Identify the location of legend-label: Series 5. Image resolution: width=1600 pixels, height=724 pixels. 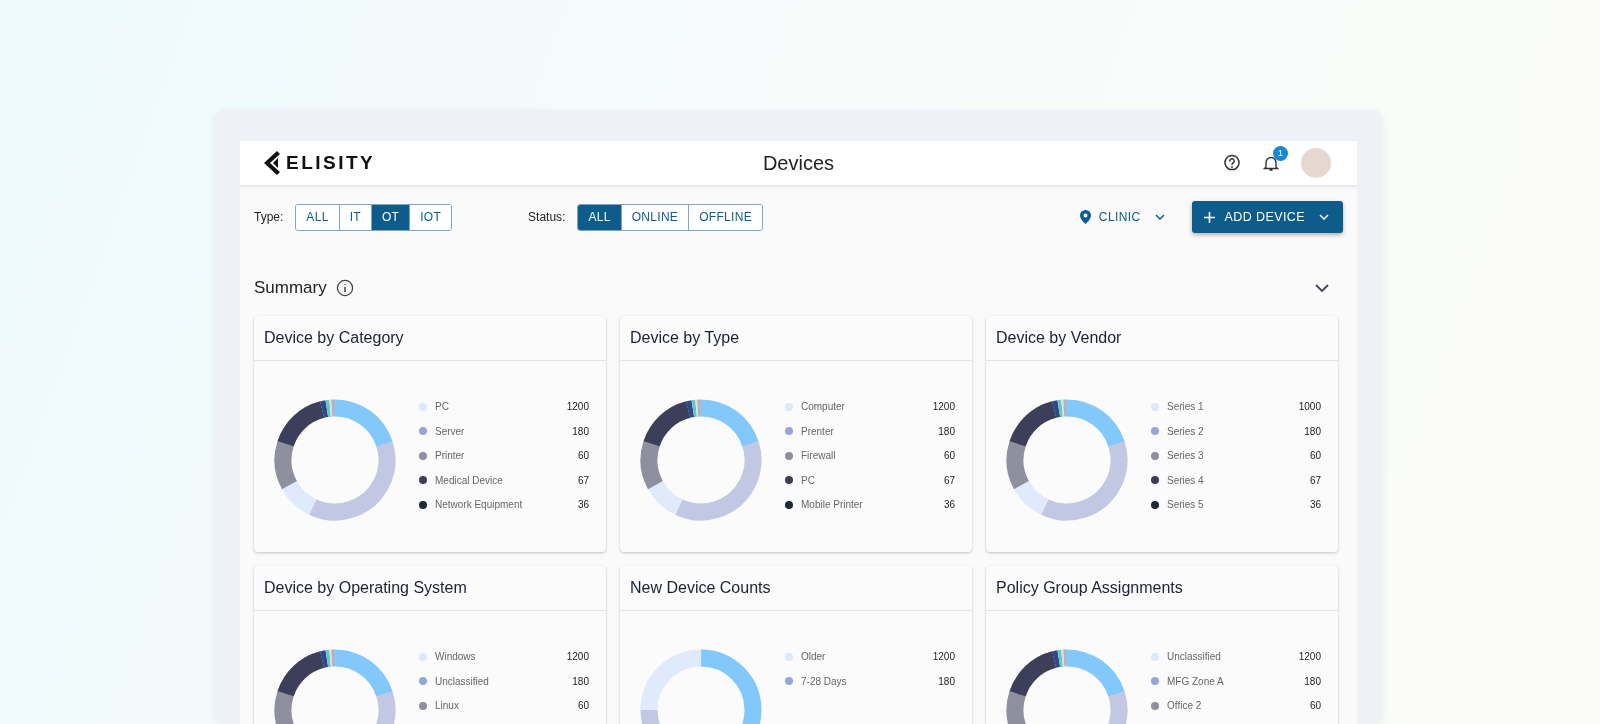
(1186, 505).